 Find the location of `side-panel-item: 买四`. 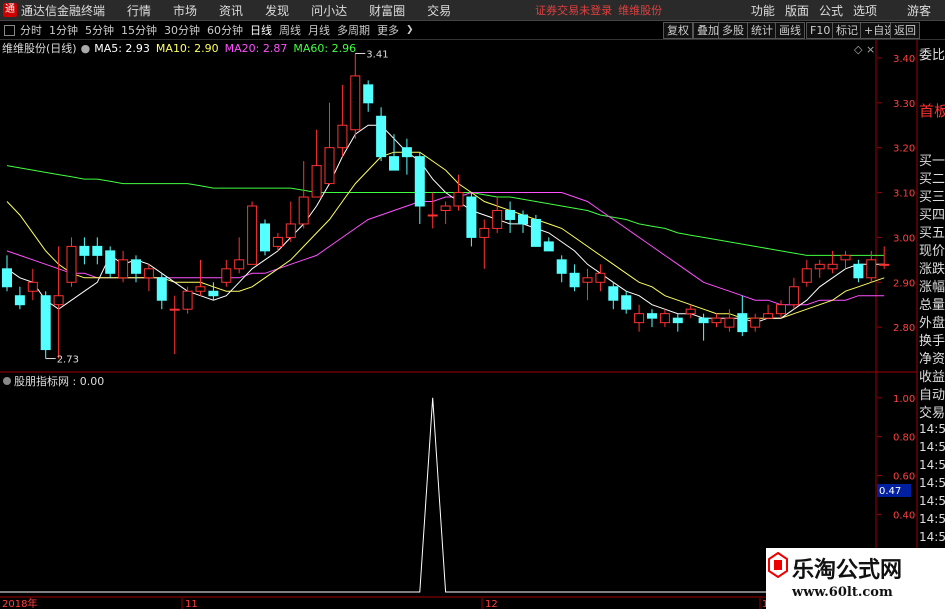

side-panel-item: 买四 is located at coordinates (932, 215).